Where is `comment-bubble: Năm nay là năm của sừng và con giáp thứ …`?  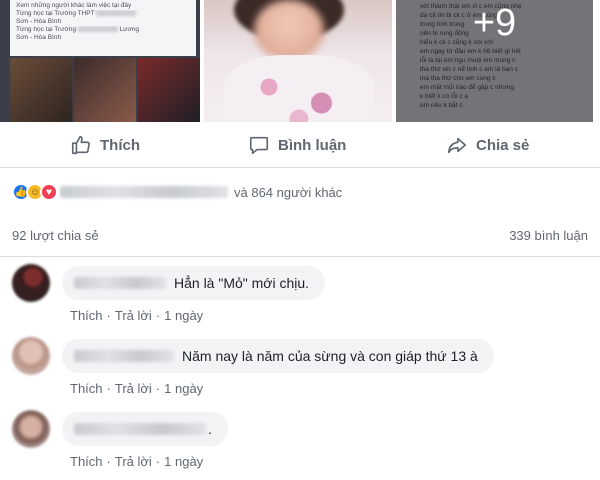
comment-bubble: Năm nay là năm của sừng và con giáp thứ … is located at coordinates (278, 356).